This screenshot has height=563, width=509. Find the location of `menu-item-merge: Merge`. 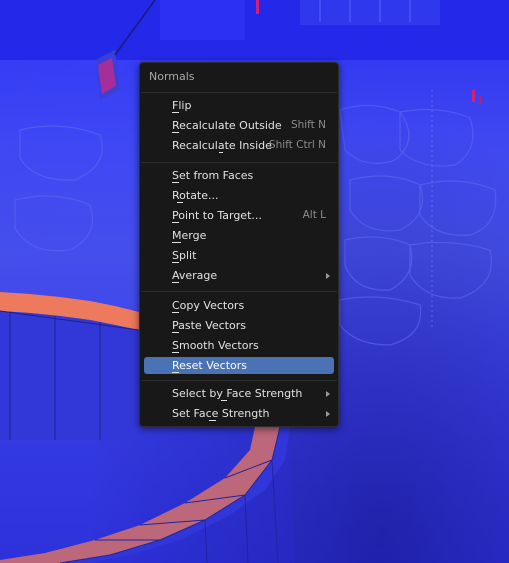

menu-item-merge: Merge is located at coordinates (239, 235).